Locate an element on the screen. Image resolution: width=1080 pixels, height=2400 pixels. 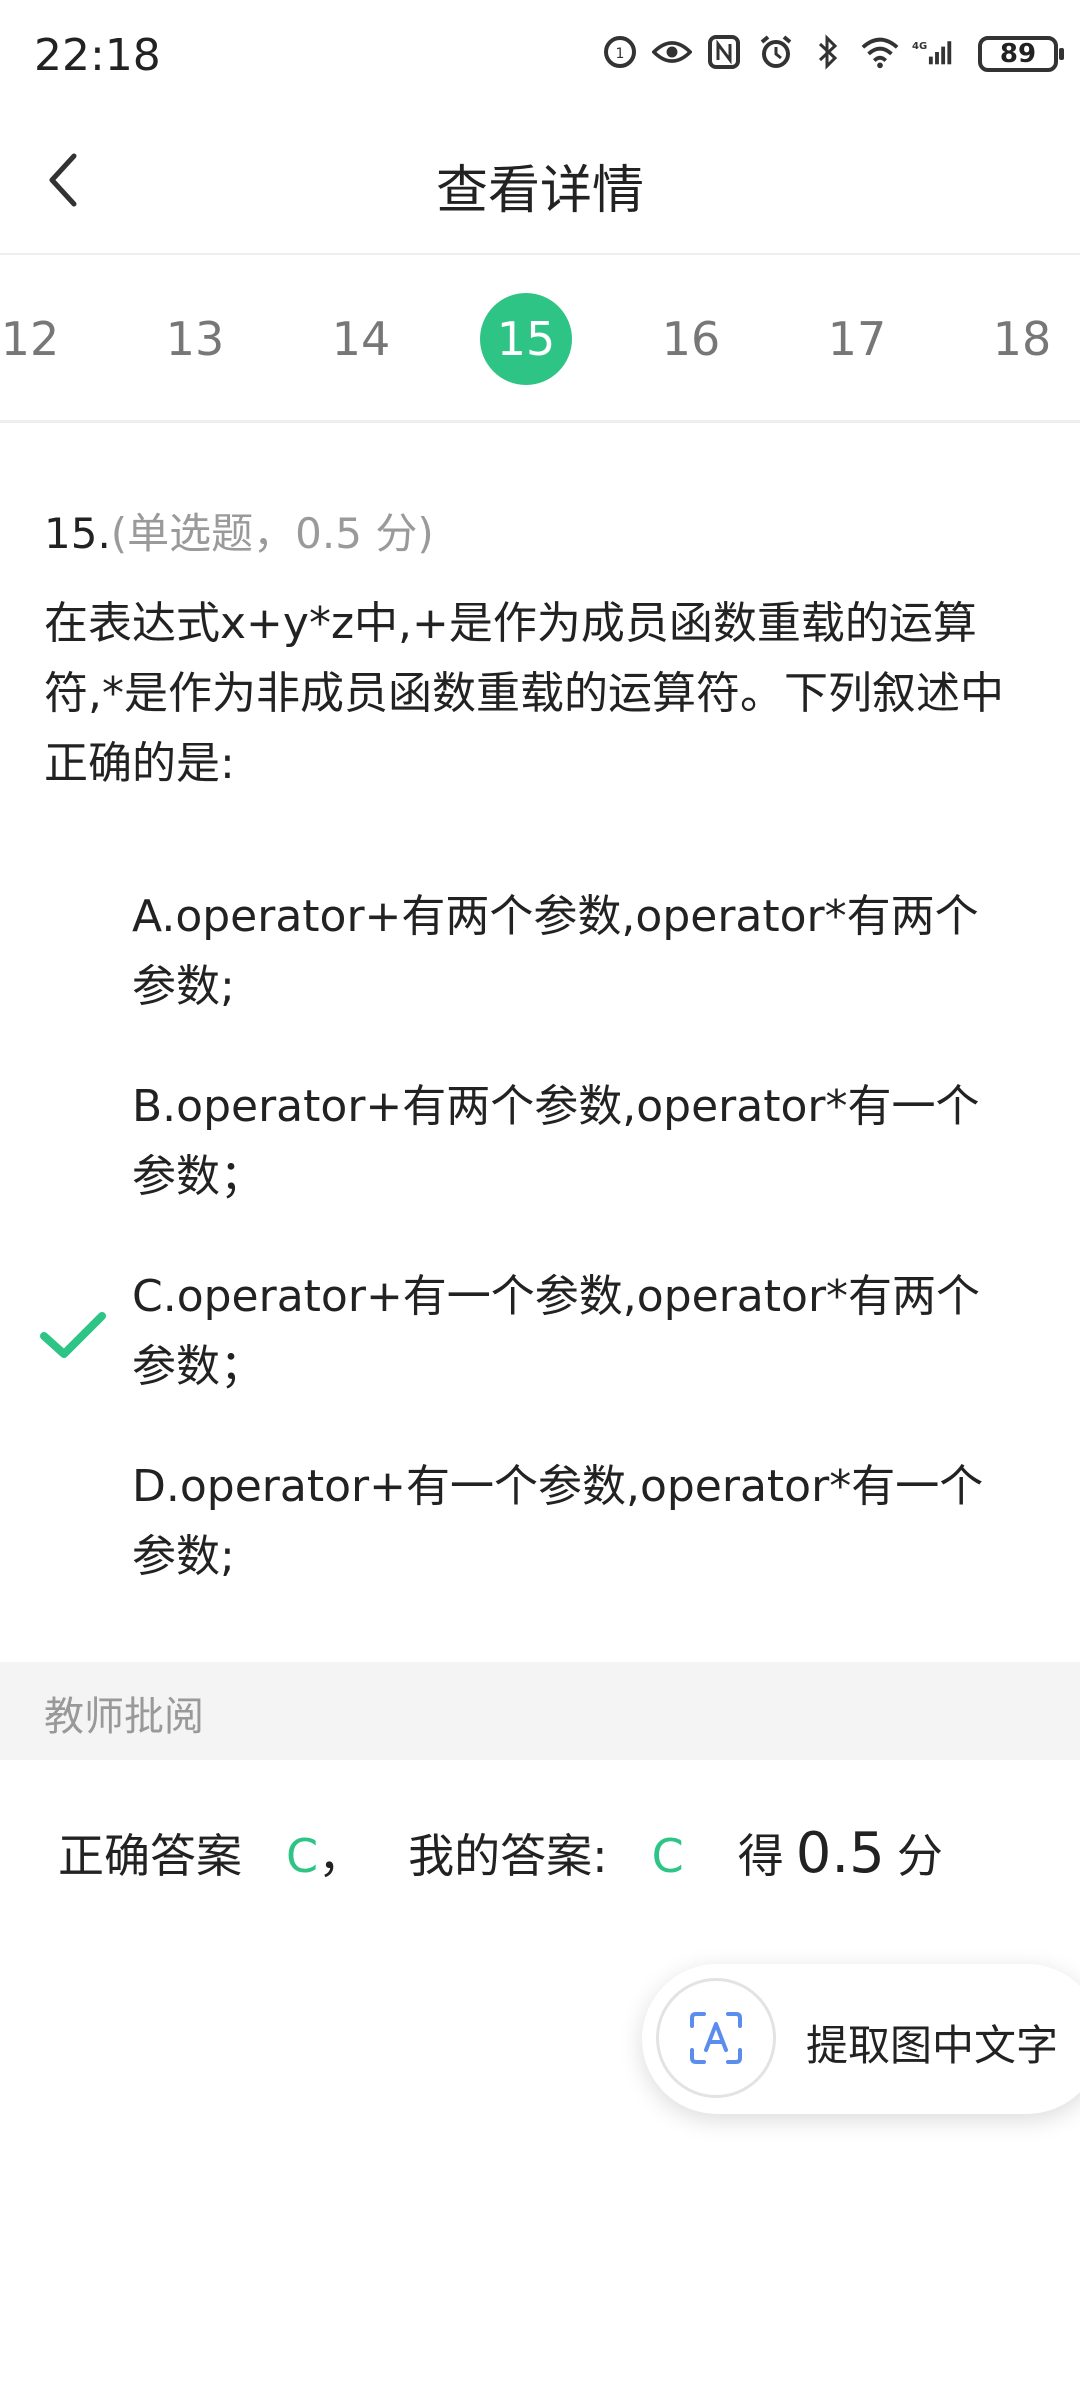
question-number: 15. is located at coordinates (77, 533).